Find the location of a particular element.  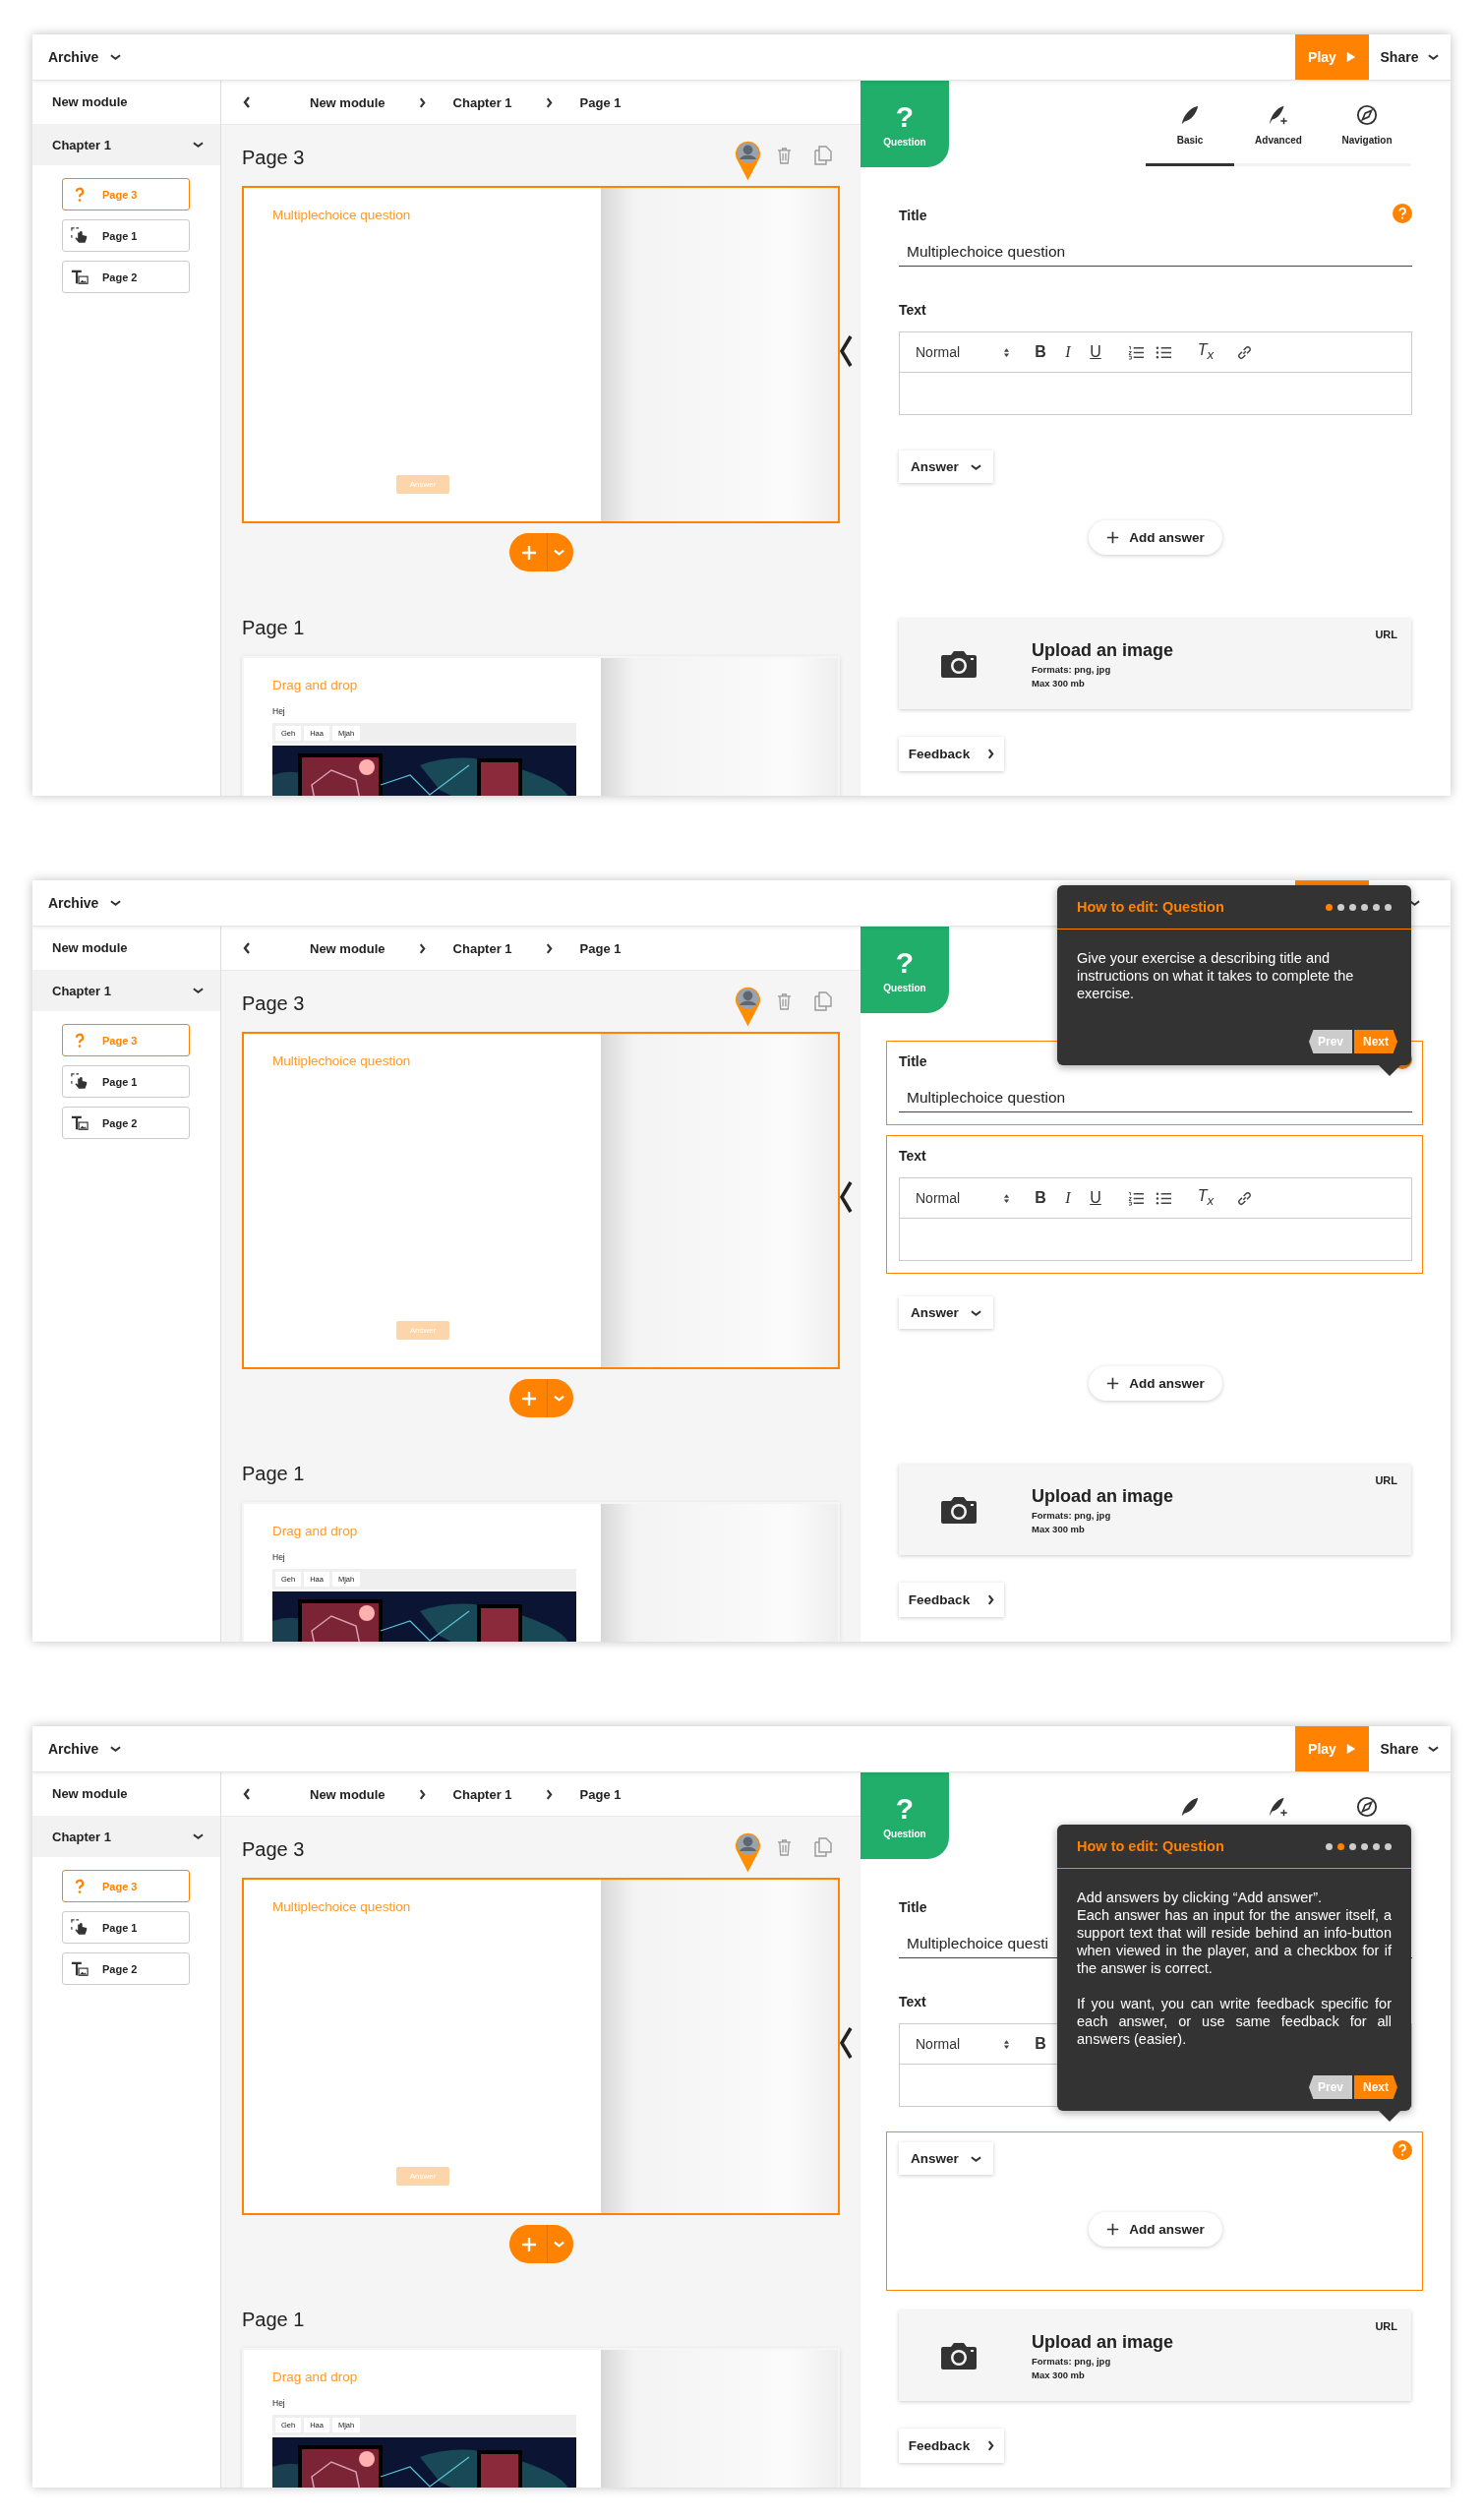

tooltip-text: Give your exercise a describing title and instructions on what it takes to complete the exercise. is located at coordinates (1216, 975).